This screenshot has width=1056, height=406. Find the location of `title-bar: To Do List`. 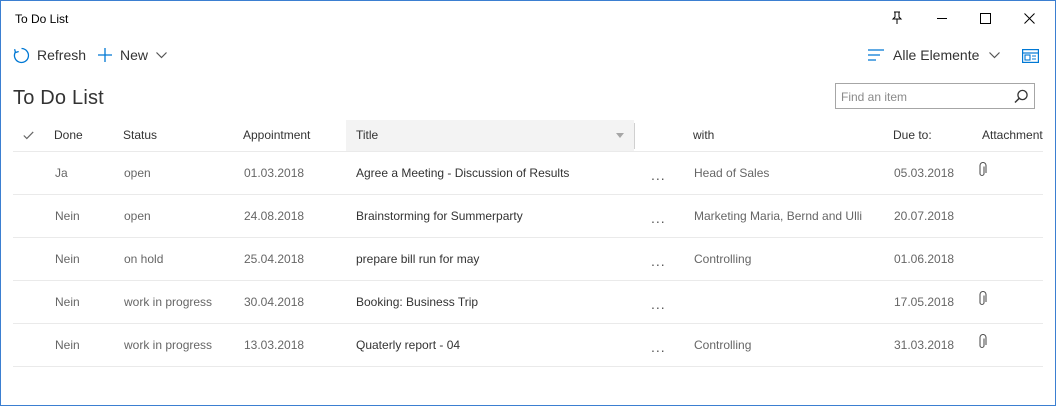

title-bar: To Do List is located at coordinates (528, 19).